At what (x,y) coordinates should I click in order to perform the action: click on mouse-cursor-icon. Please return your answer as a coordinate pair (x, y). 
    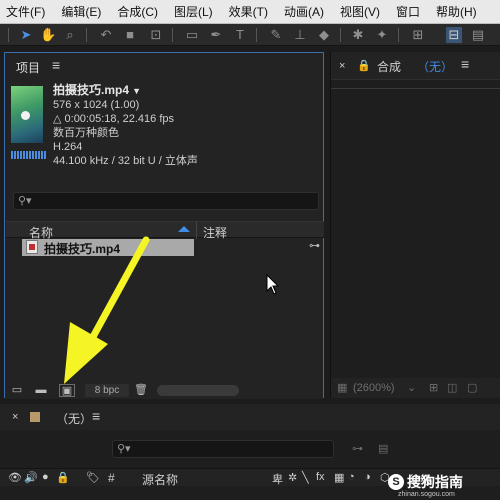
    Looking at the image, I should click on (273, 284).